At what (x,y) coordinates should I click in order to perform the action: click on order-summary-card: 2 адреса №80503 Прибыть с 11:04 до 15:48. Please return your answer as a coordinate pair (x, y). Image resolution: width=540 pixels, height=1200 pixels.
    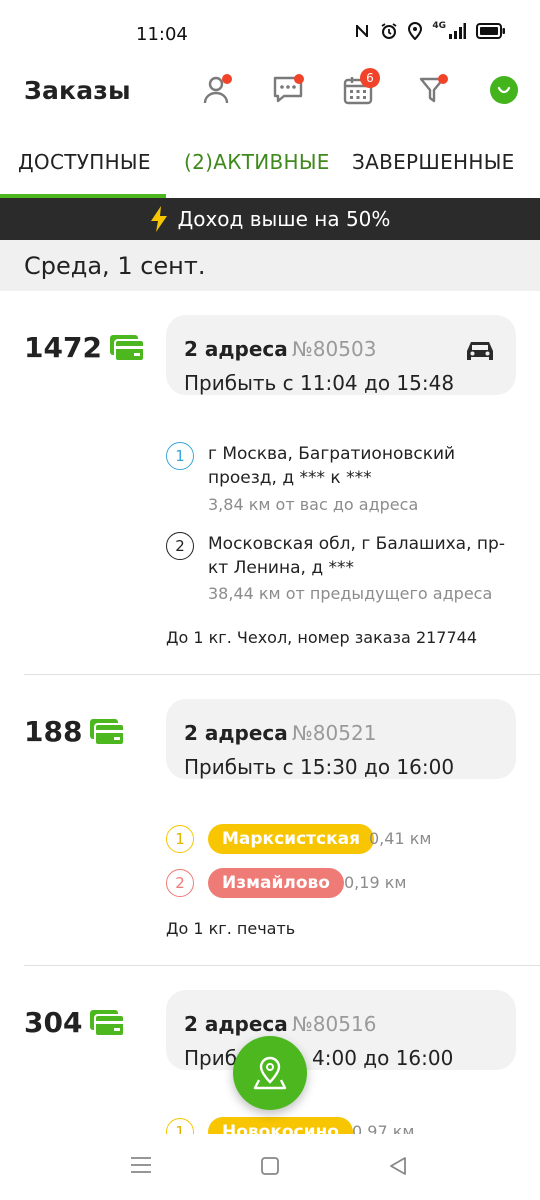
    Looking at the image, I should click on (341, 355).